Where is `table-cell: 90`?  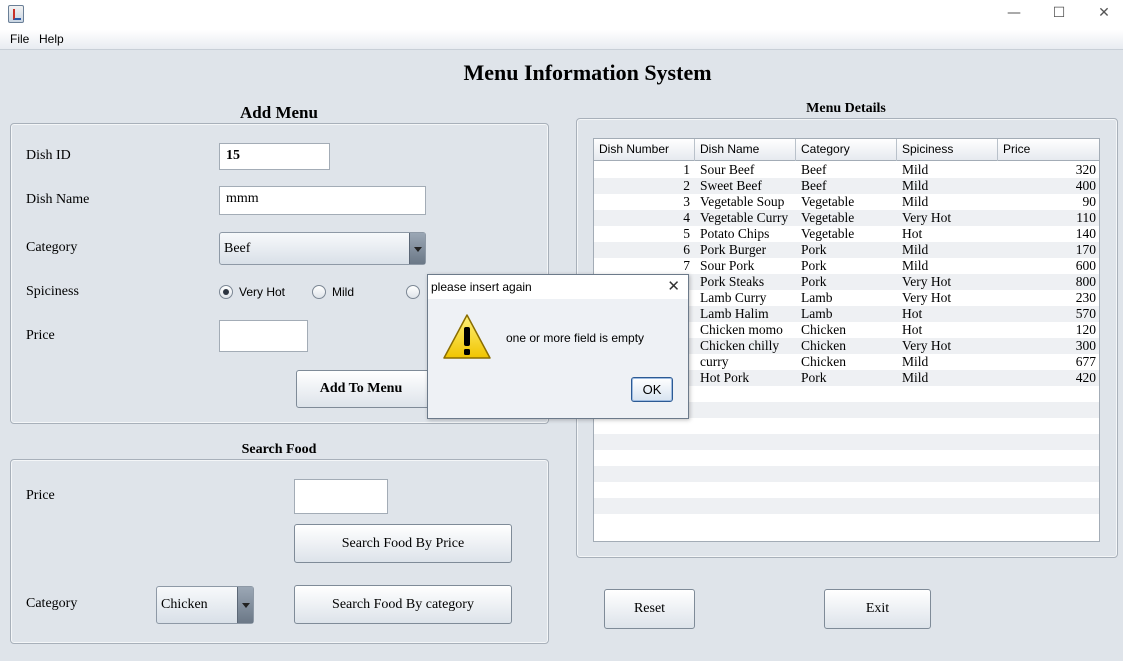
table-cell: 90 is located at coordinates (1089, 201).